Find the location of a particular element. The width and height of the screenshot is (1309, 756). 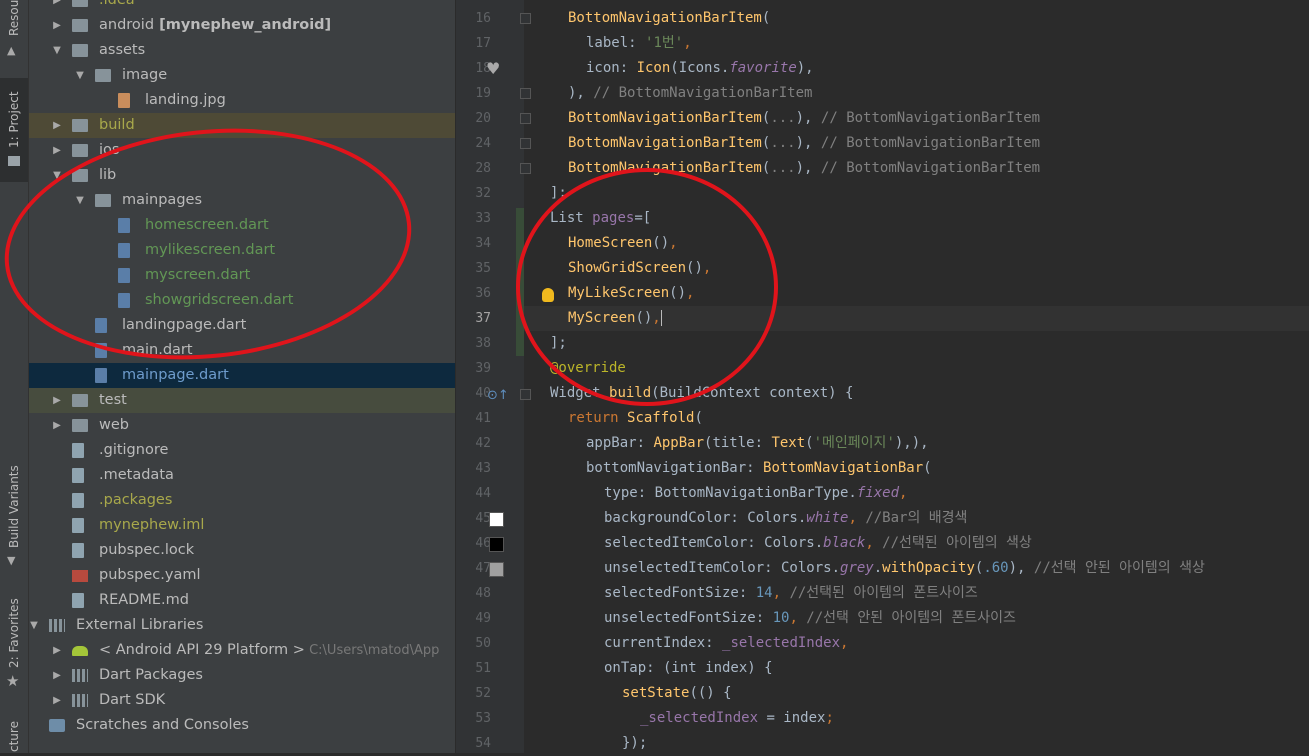

tree-item: ▶ Dart Packages is located at coordinates (242, 675).